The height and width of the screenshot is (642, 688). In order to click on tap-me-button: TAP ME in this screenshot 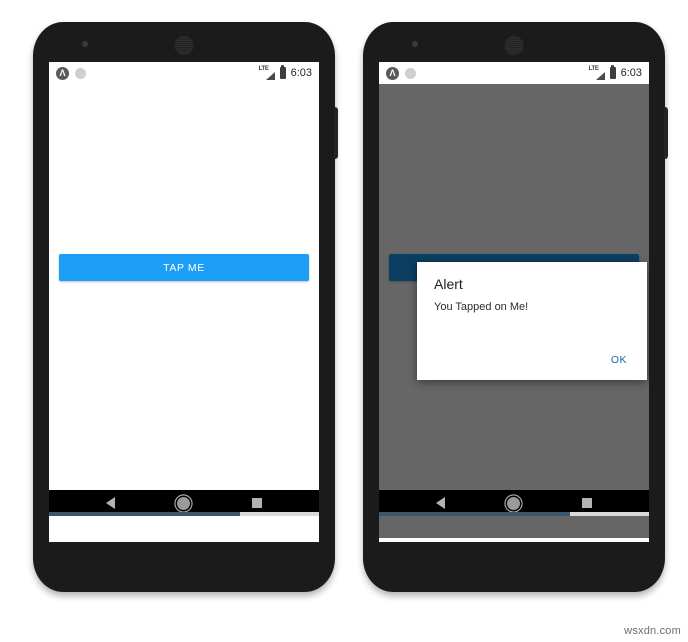, I will do `click(184, 267)`.